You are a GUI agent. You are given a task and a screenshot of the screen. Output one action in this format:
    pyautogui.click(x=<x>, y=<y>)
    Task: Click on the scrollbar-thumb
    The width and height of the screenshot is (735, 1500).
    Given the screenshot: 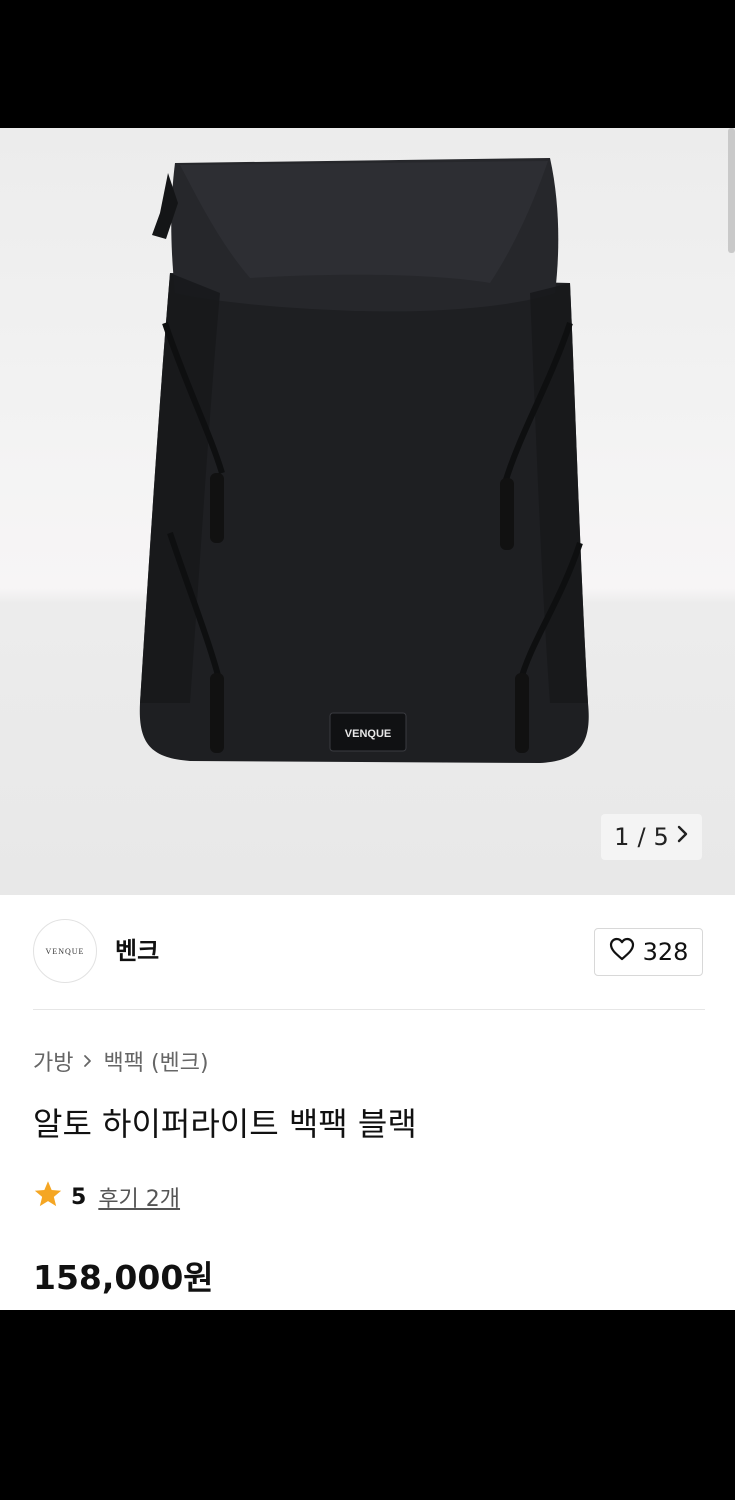 What is the action you would take?
    pyautogui.click(x=731, y=190)
    